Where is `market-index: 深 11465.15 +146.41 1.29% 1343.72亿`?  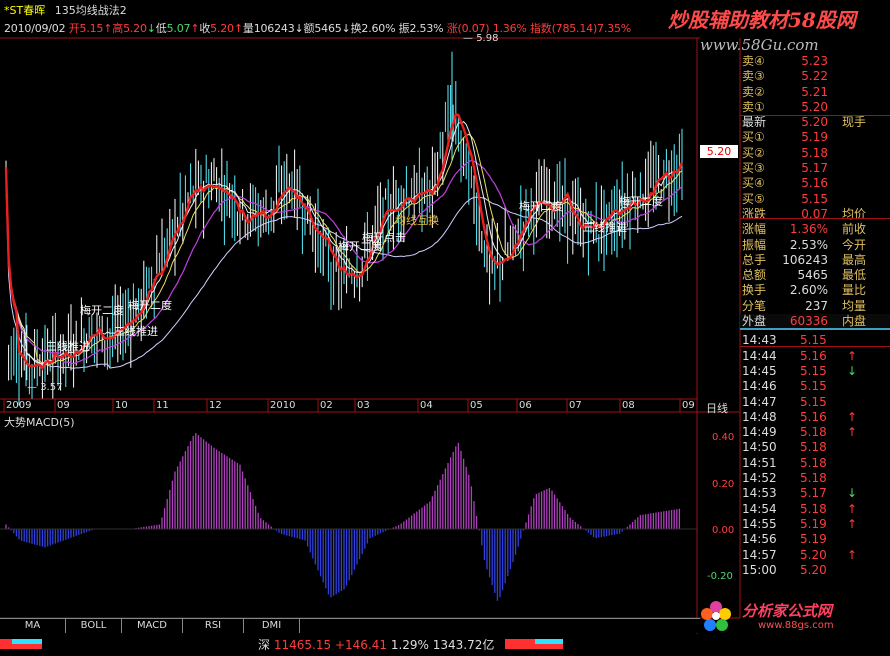 market-index: 深 11465.15 +146.41 1.29% 1343.72亿 is located at coordinates (376, 644).